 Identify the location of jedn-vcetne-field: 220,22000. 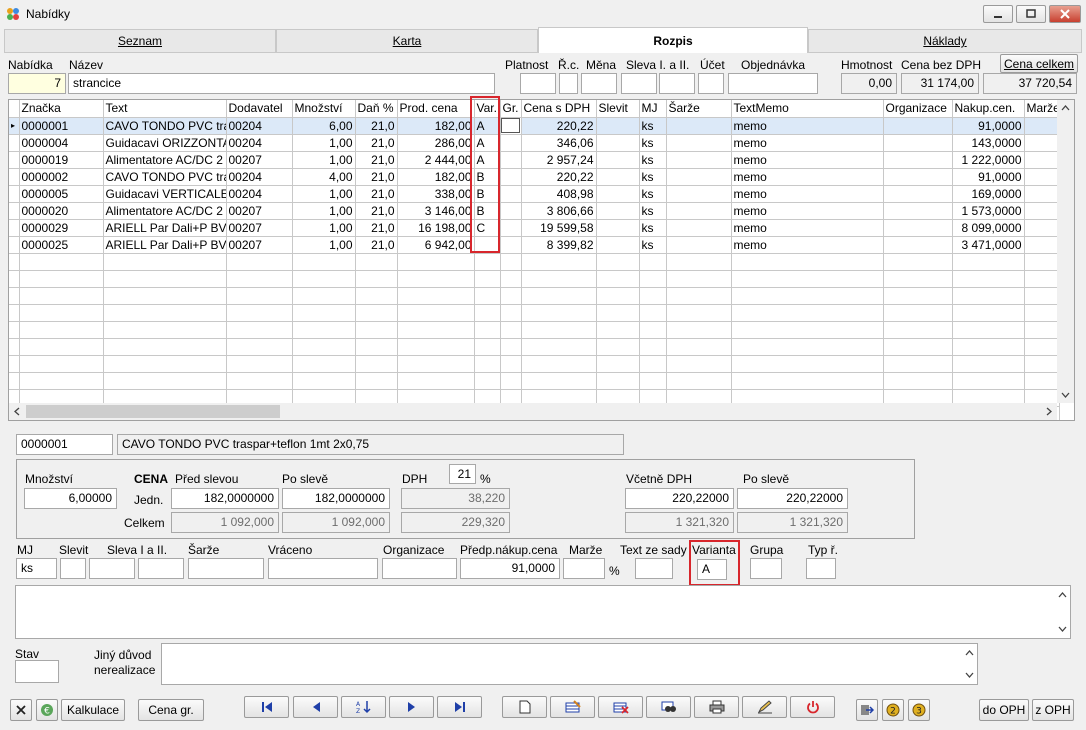
(679, 498).